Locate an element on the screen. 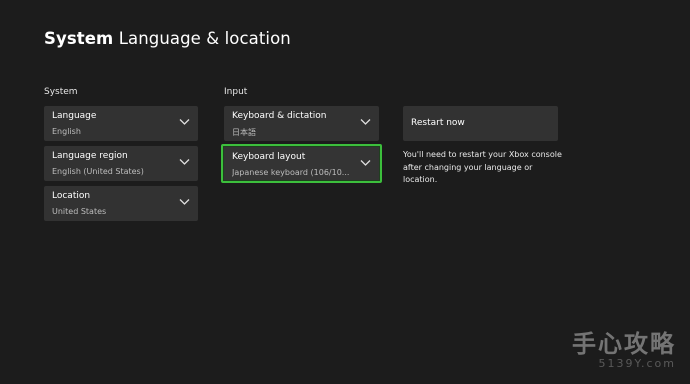 The width and height of the screenshot is (690, 384). keyboard-layout-label: Keyboard layout is located at coordinates (269, 157).